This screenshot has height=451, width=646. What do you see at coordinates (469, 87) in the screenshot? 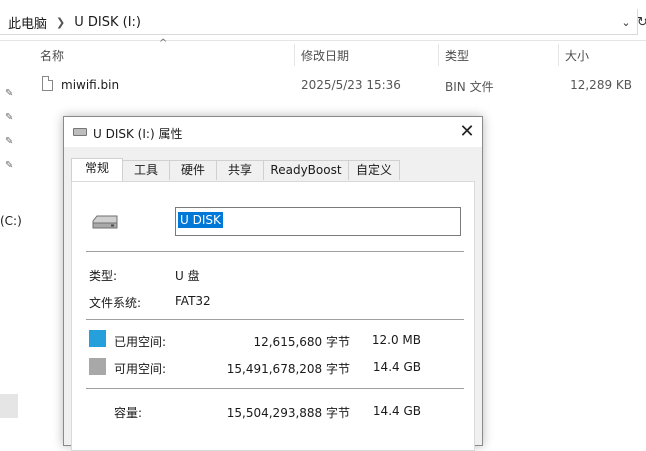
I see `file-type: BIN 文件` at bounding box center [469, 87].